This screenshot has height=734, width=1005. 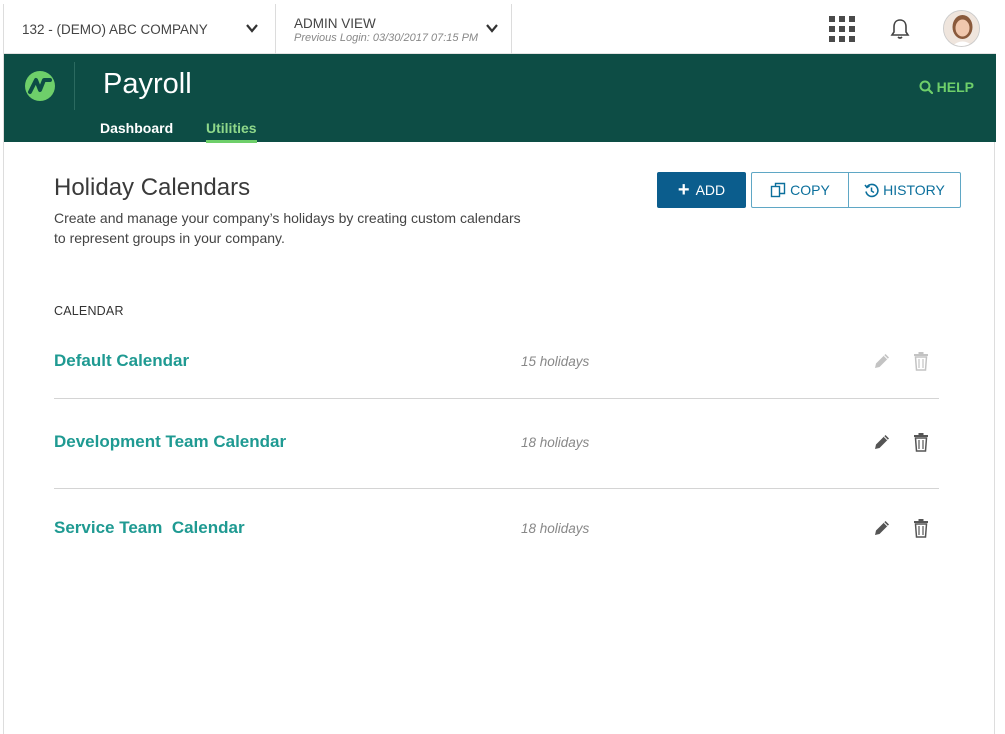 What do you see at coordinates (496, 442) in the screenshot?
I see `list-item: Development Team Calendar 18 holidays` at bounding box center [496, 442].